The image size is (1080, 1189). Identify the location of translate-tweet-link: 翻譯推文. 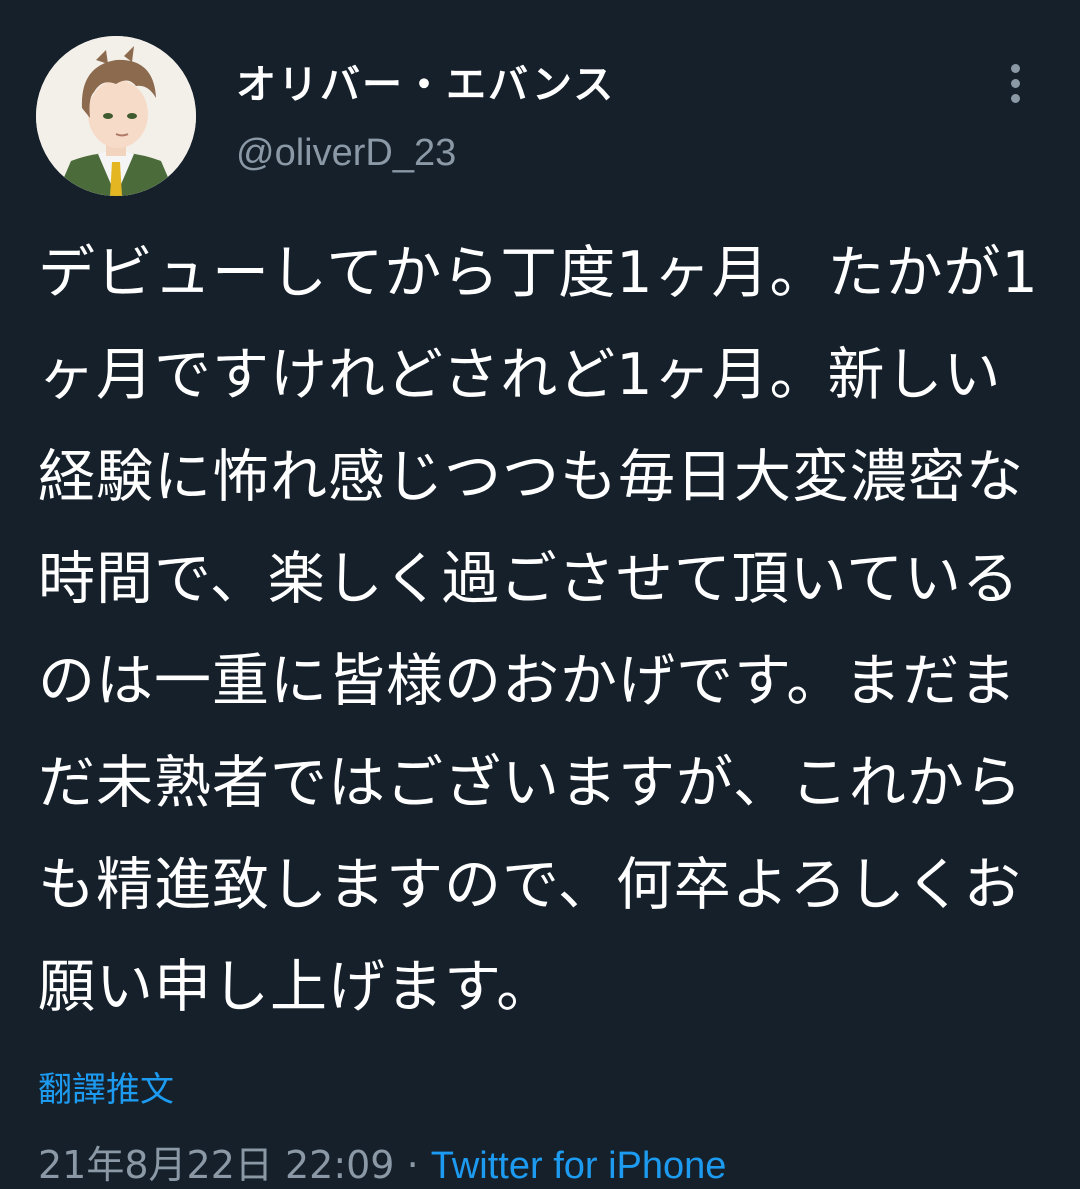
(106, 1086).